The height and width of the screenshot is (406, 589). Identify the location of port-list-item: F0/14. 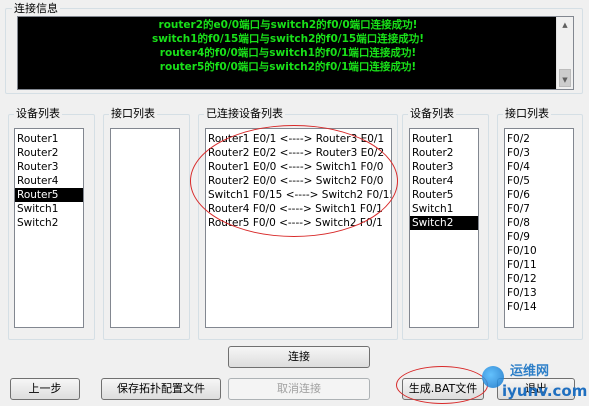
(539, 307).